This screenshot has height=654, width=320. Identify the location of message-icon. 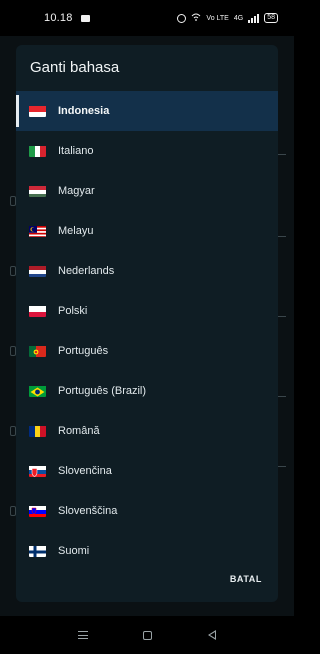
(85, 18).